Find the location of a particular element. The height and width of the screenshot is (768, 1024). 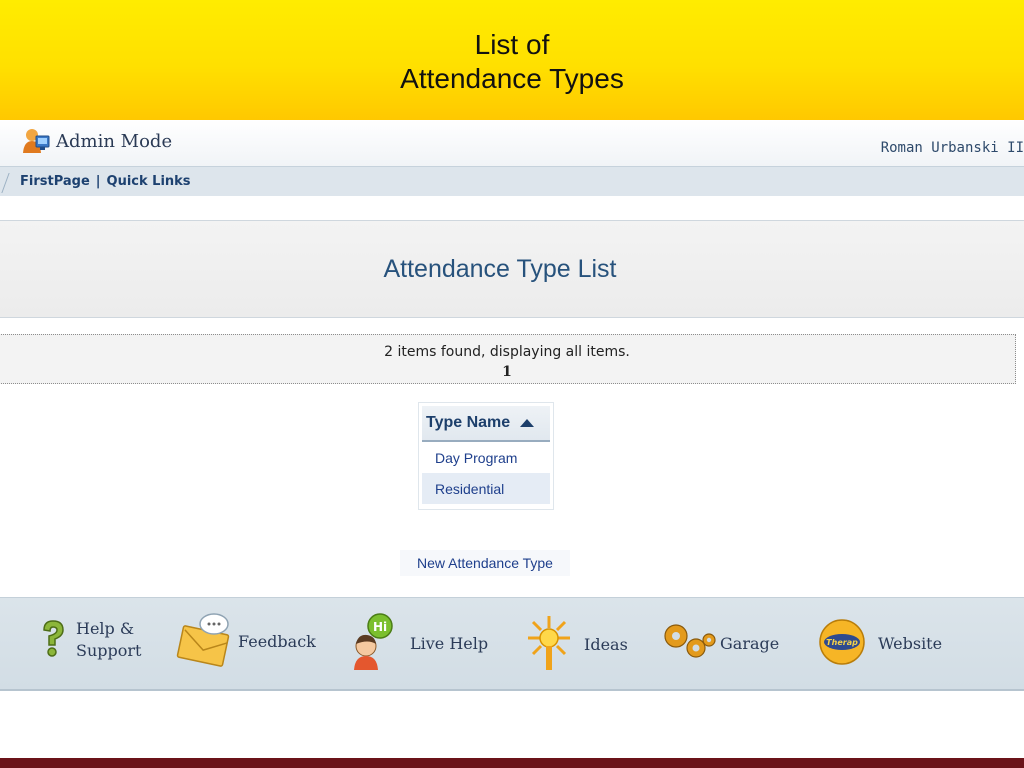

footer-help-line2: Support is located at coordinates (109, 650).